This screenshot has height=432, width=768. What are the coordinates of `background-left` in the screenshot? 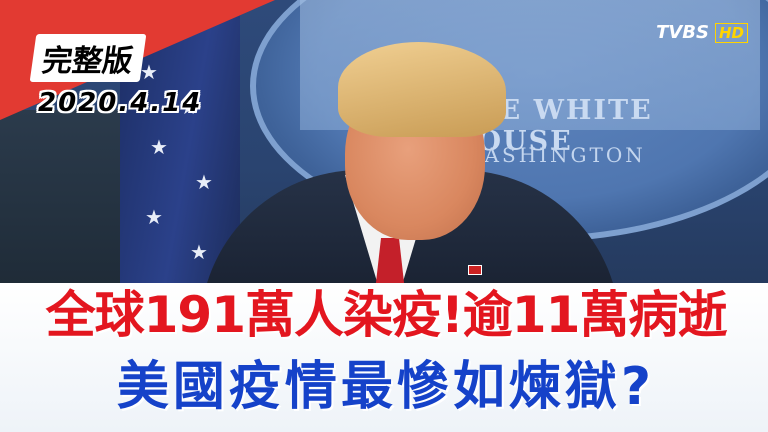 It's located at (70, 205).